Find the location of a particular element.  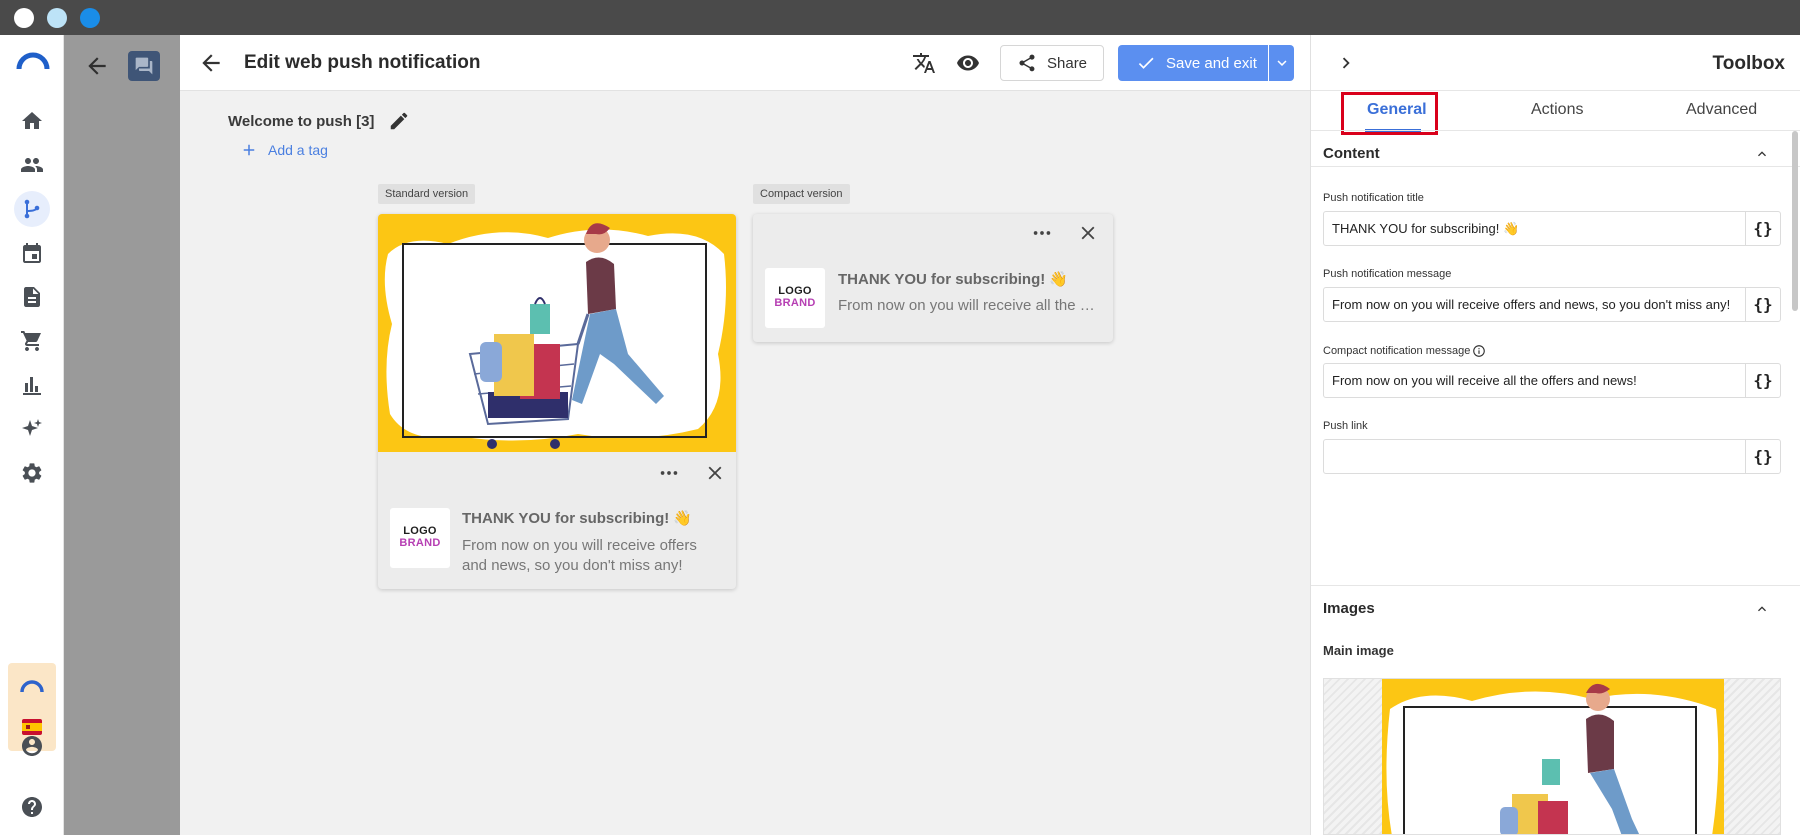

help-icon is located at coordinates (32, 807).